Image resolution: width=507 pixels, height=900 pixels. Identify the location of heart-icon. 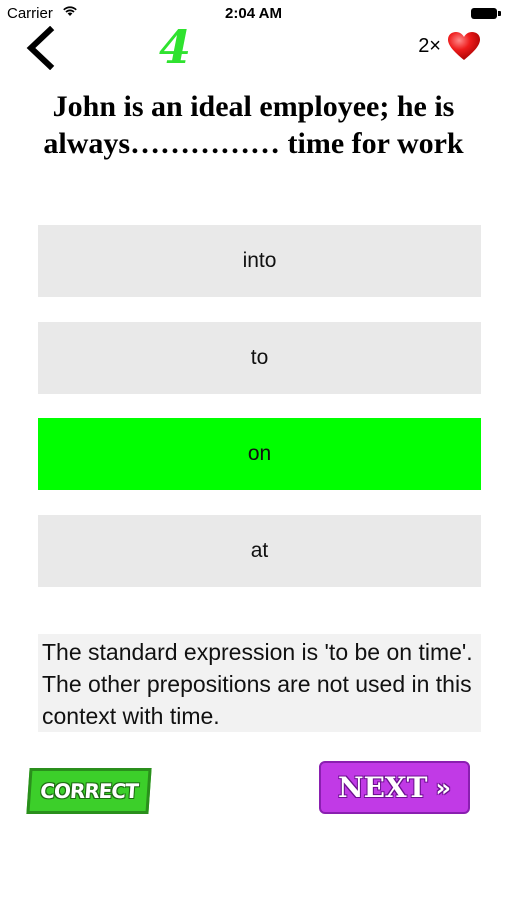
(464, 46).